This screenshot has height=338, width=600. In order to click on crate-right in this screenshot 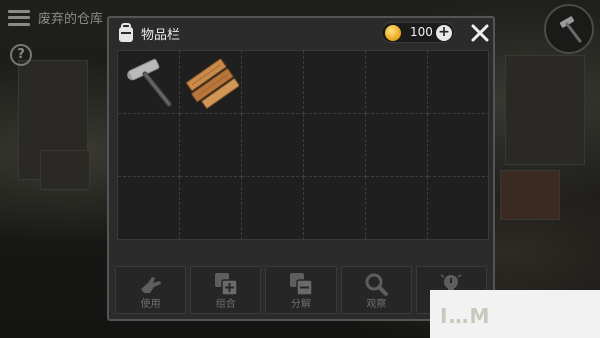, I will do `click(530, 195)`.